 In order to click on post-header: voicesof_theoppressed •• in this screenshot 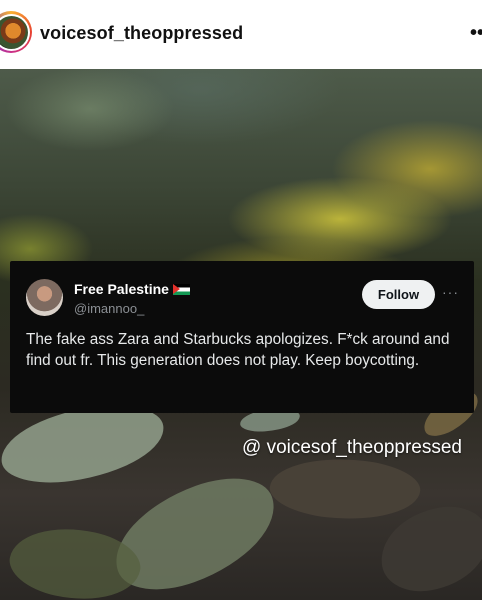, I will do `click(241, 34)`.